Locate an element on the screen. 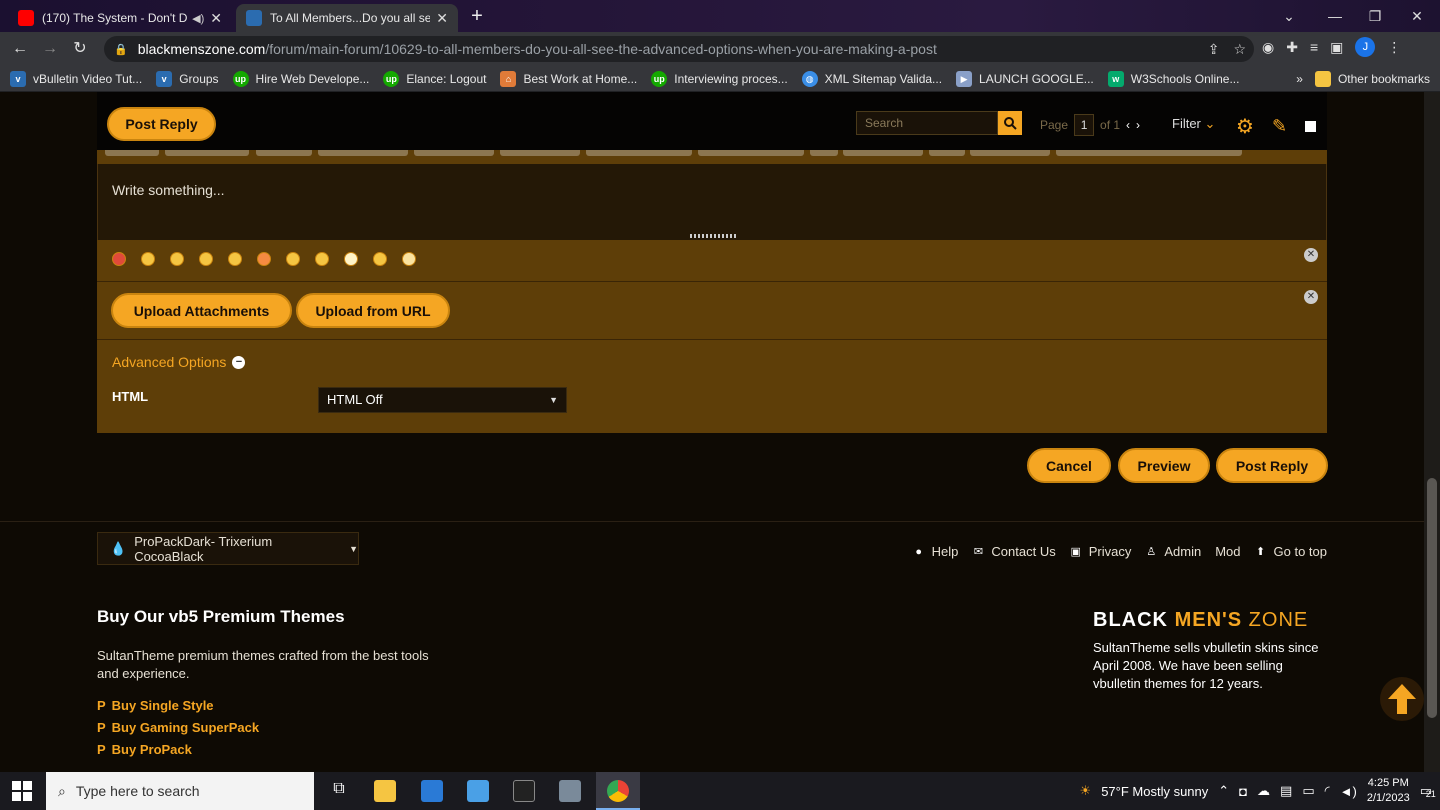 This screenshot has height=810, width=1440. tray-chevron-icon: ⌃ is located at coordinates (1223, 791).